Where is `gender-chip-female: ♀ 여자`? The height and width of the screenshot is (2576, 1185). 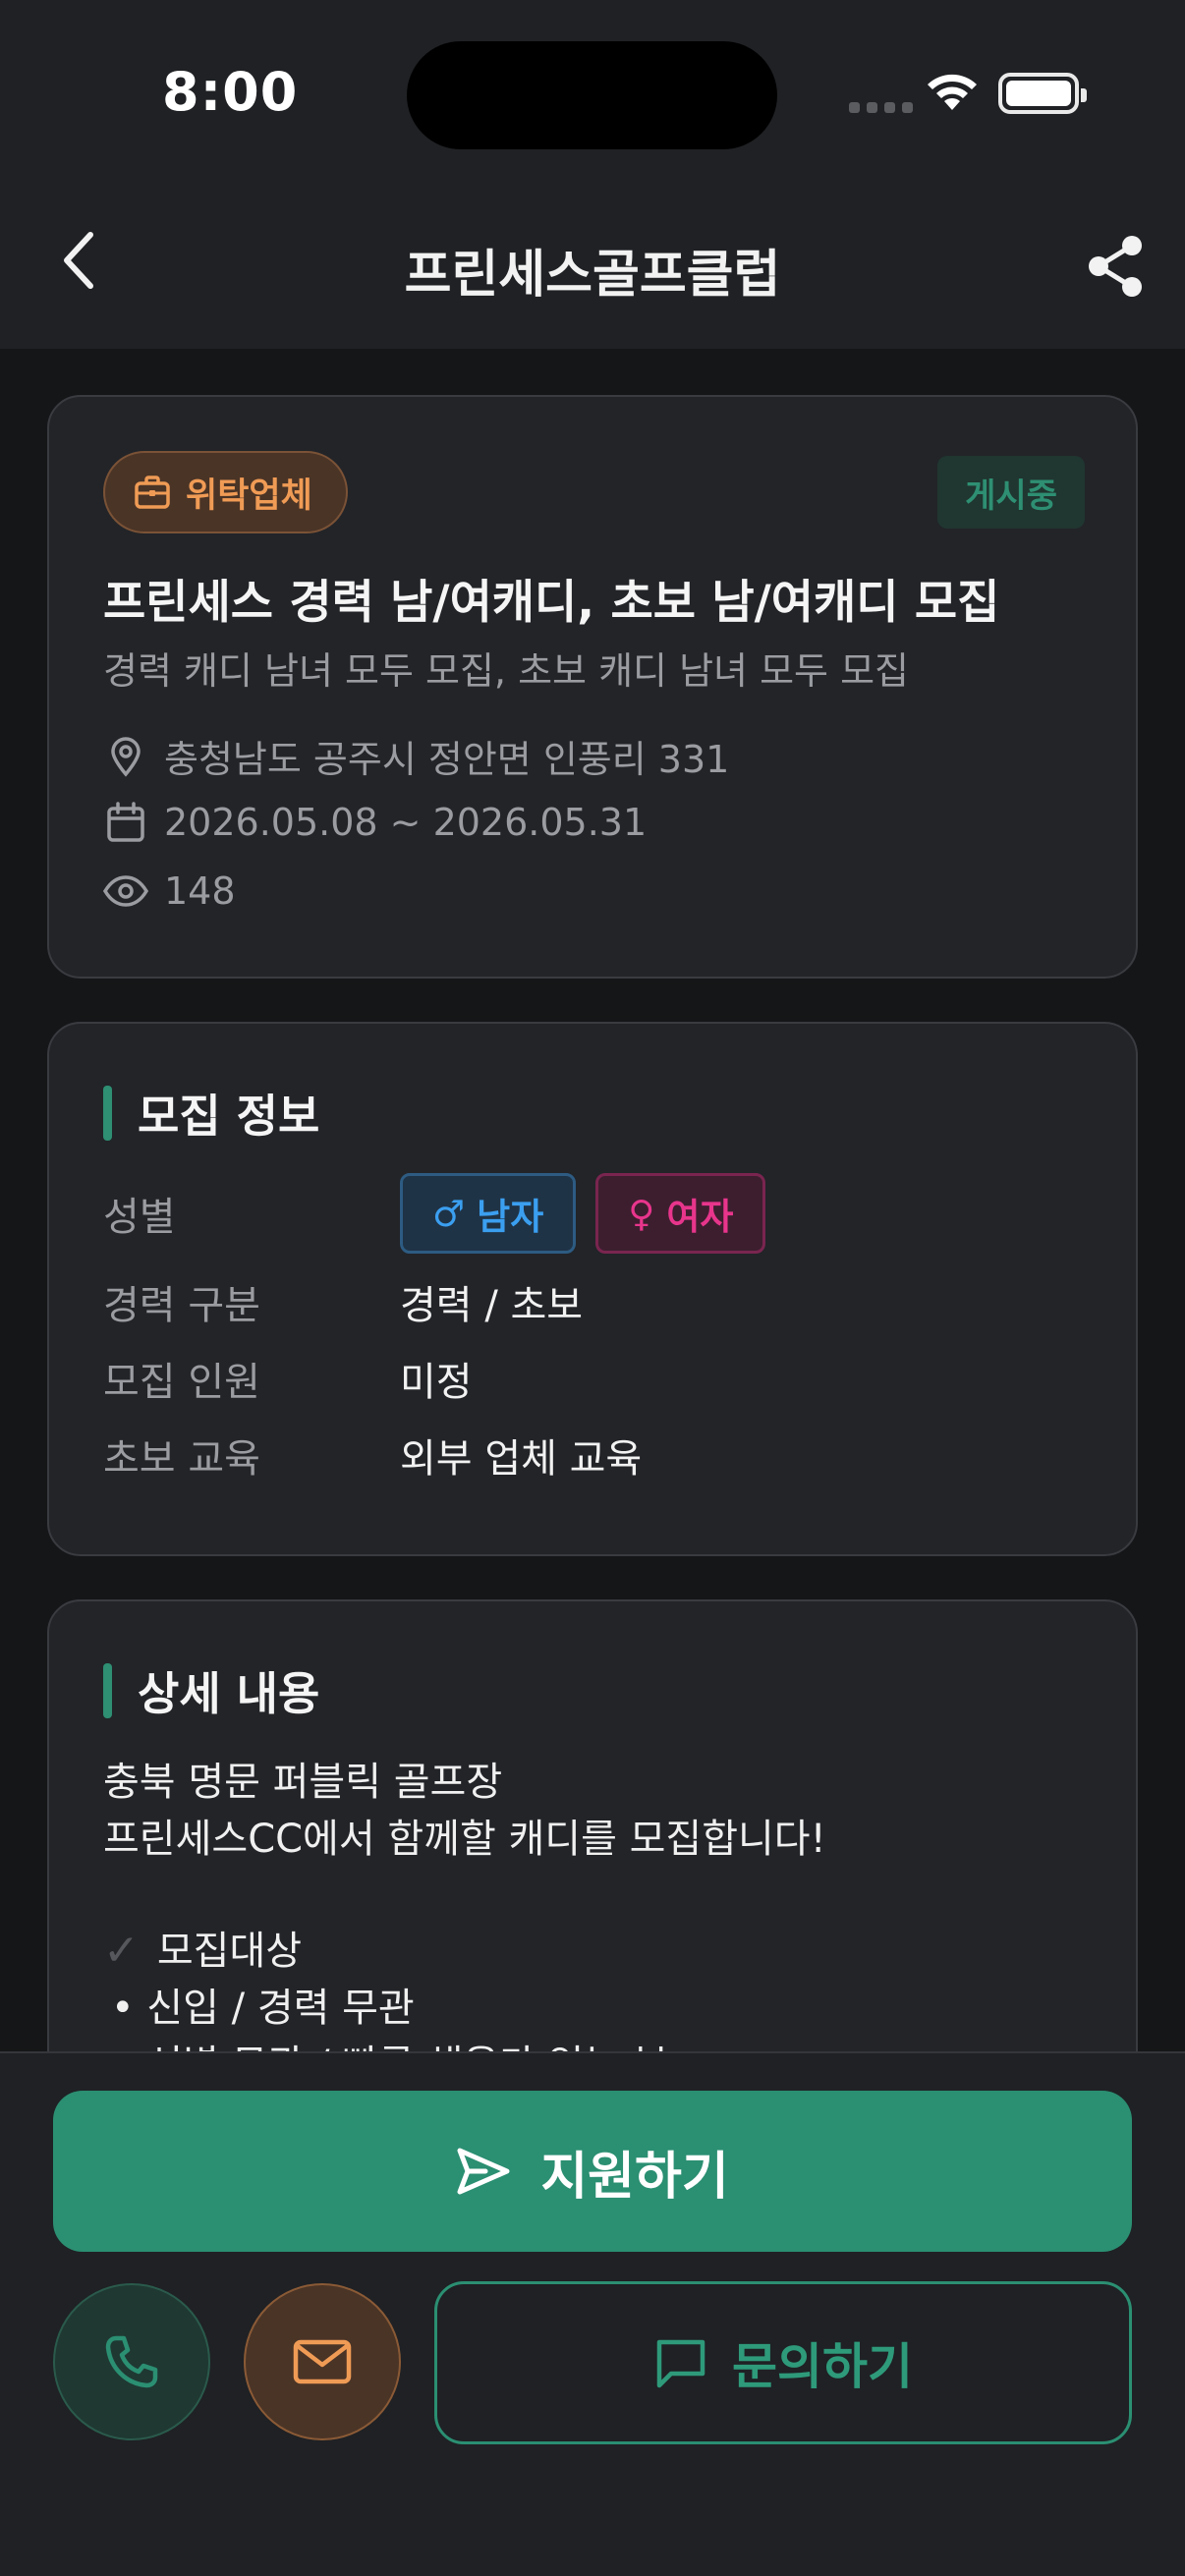 gender-chip-female: ♀ 여자 is located at coordinates (681, 1213).